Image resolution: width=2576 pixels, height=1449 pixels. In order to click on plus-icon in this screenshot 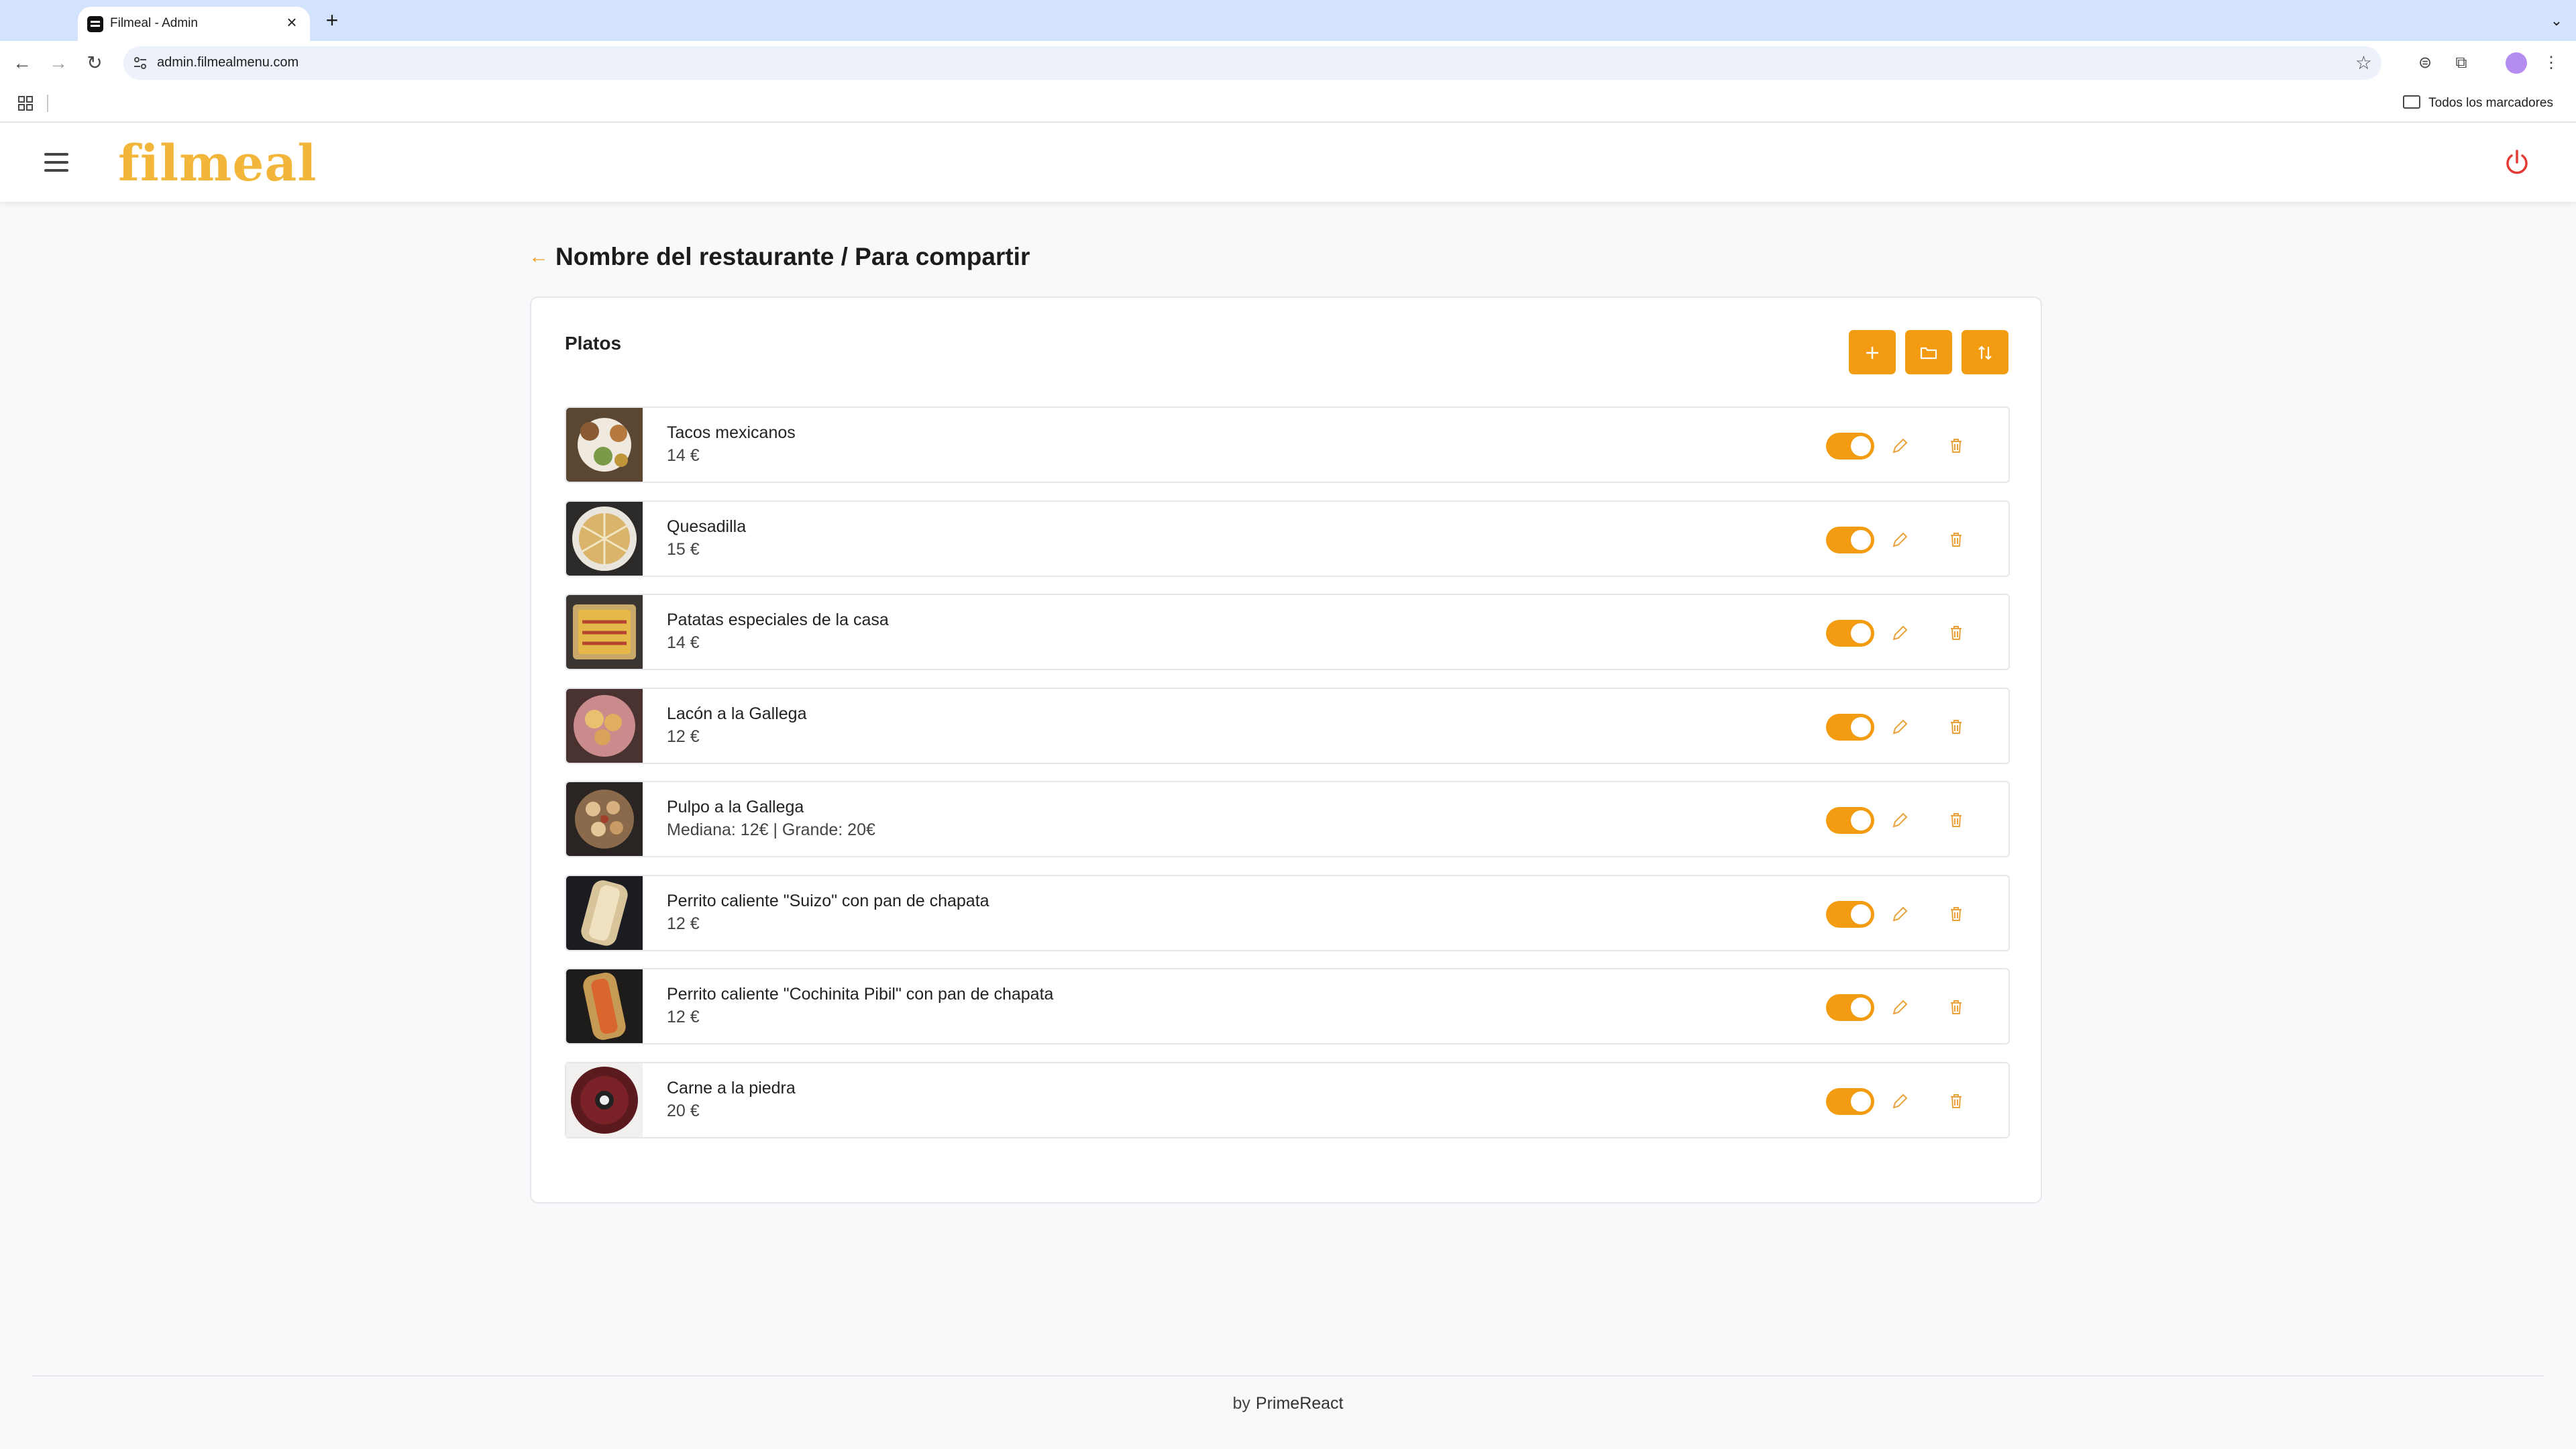, I will do `click(1872, 353)`.